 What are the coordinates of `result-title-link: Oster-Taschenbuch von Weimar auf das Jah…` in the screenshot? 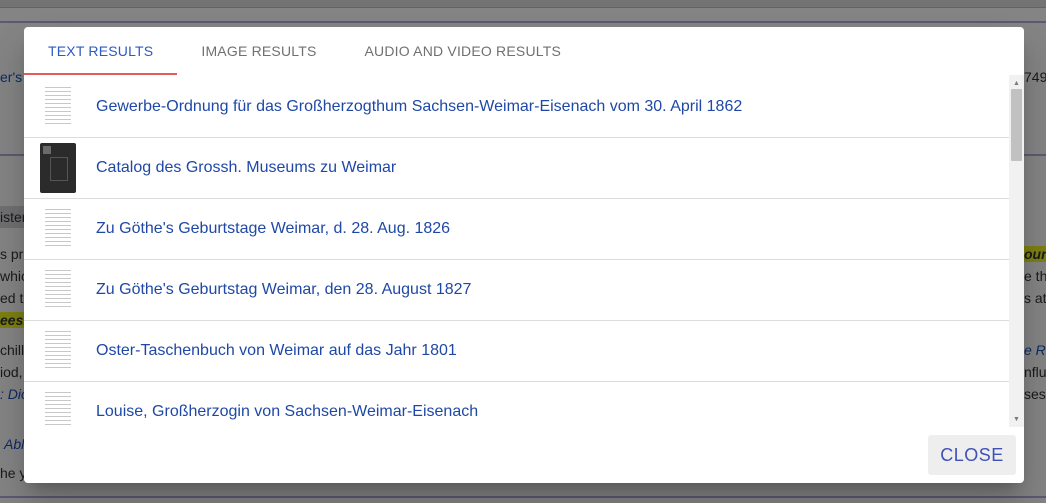 It's located at (276, 351).